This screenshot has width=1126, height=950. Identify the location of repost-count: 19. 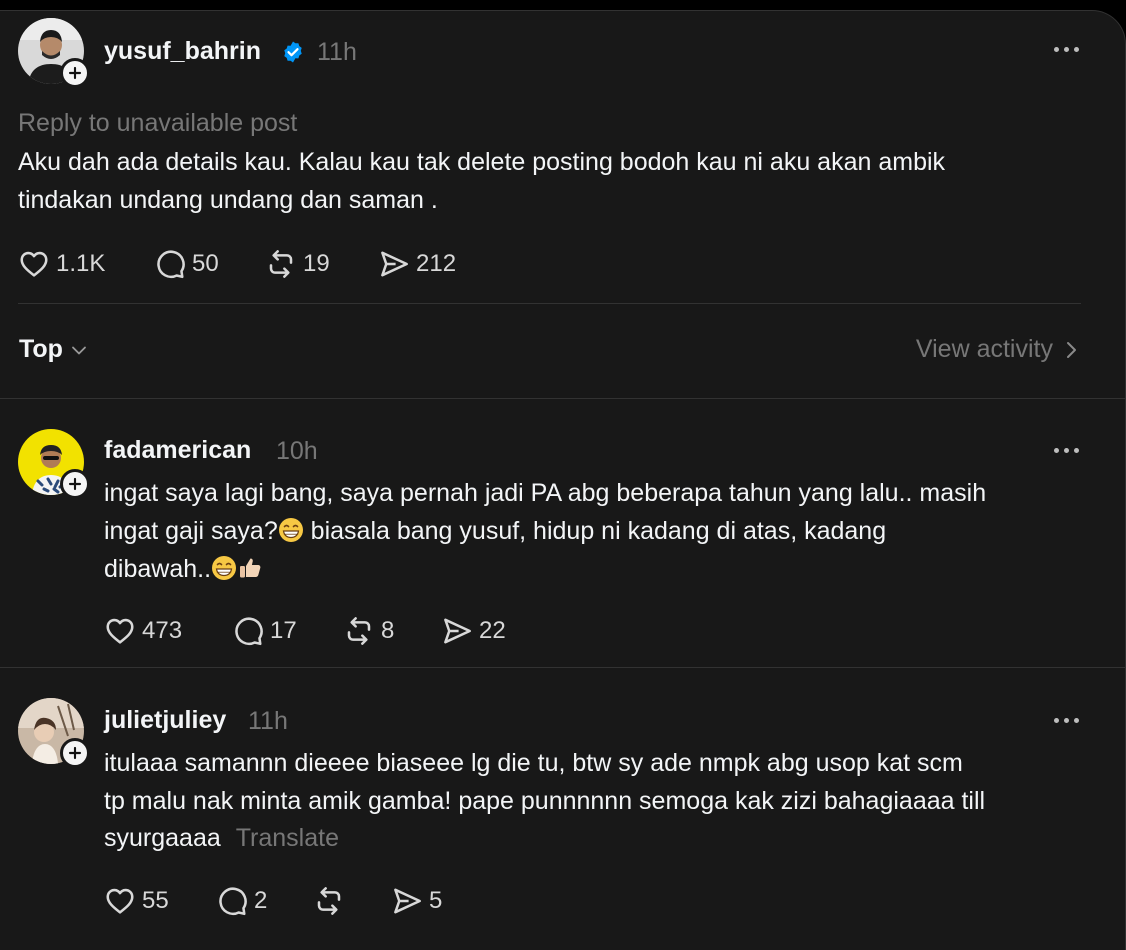
(316, 263).